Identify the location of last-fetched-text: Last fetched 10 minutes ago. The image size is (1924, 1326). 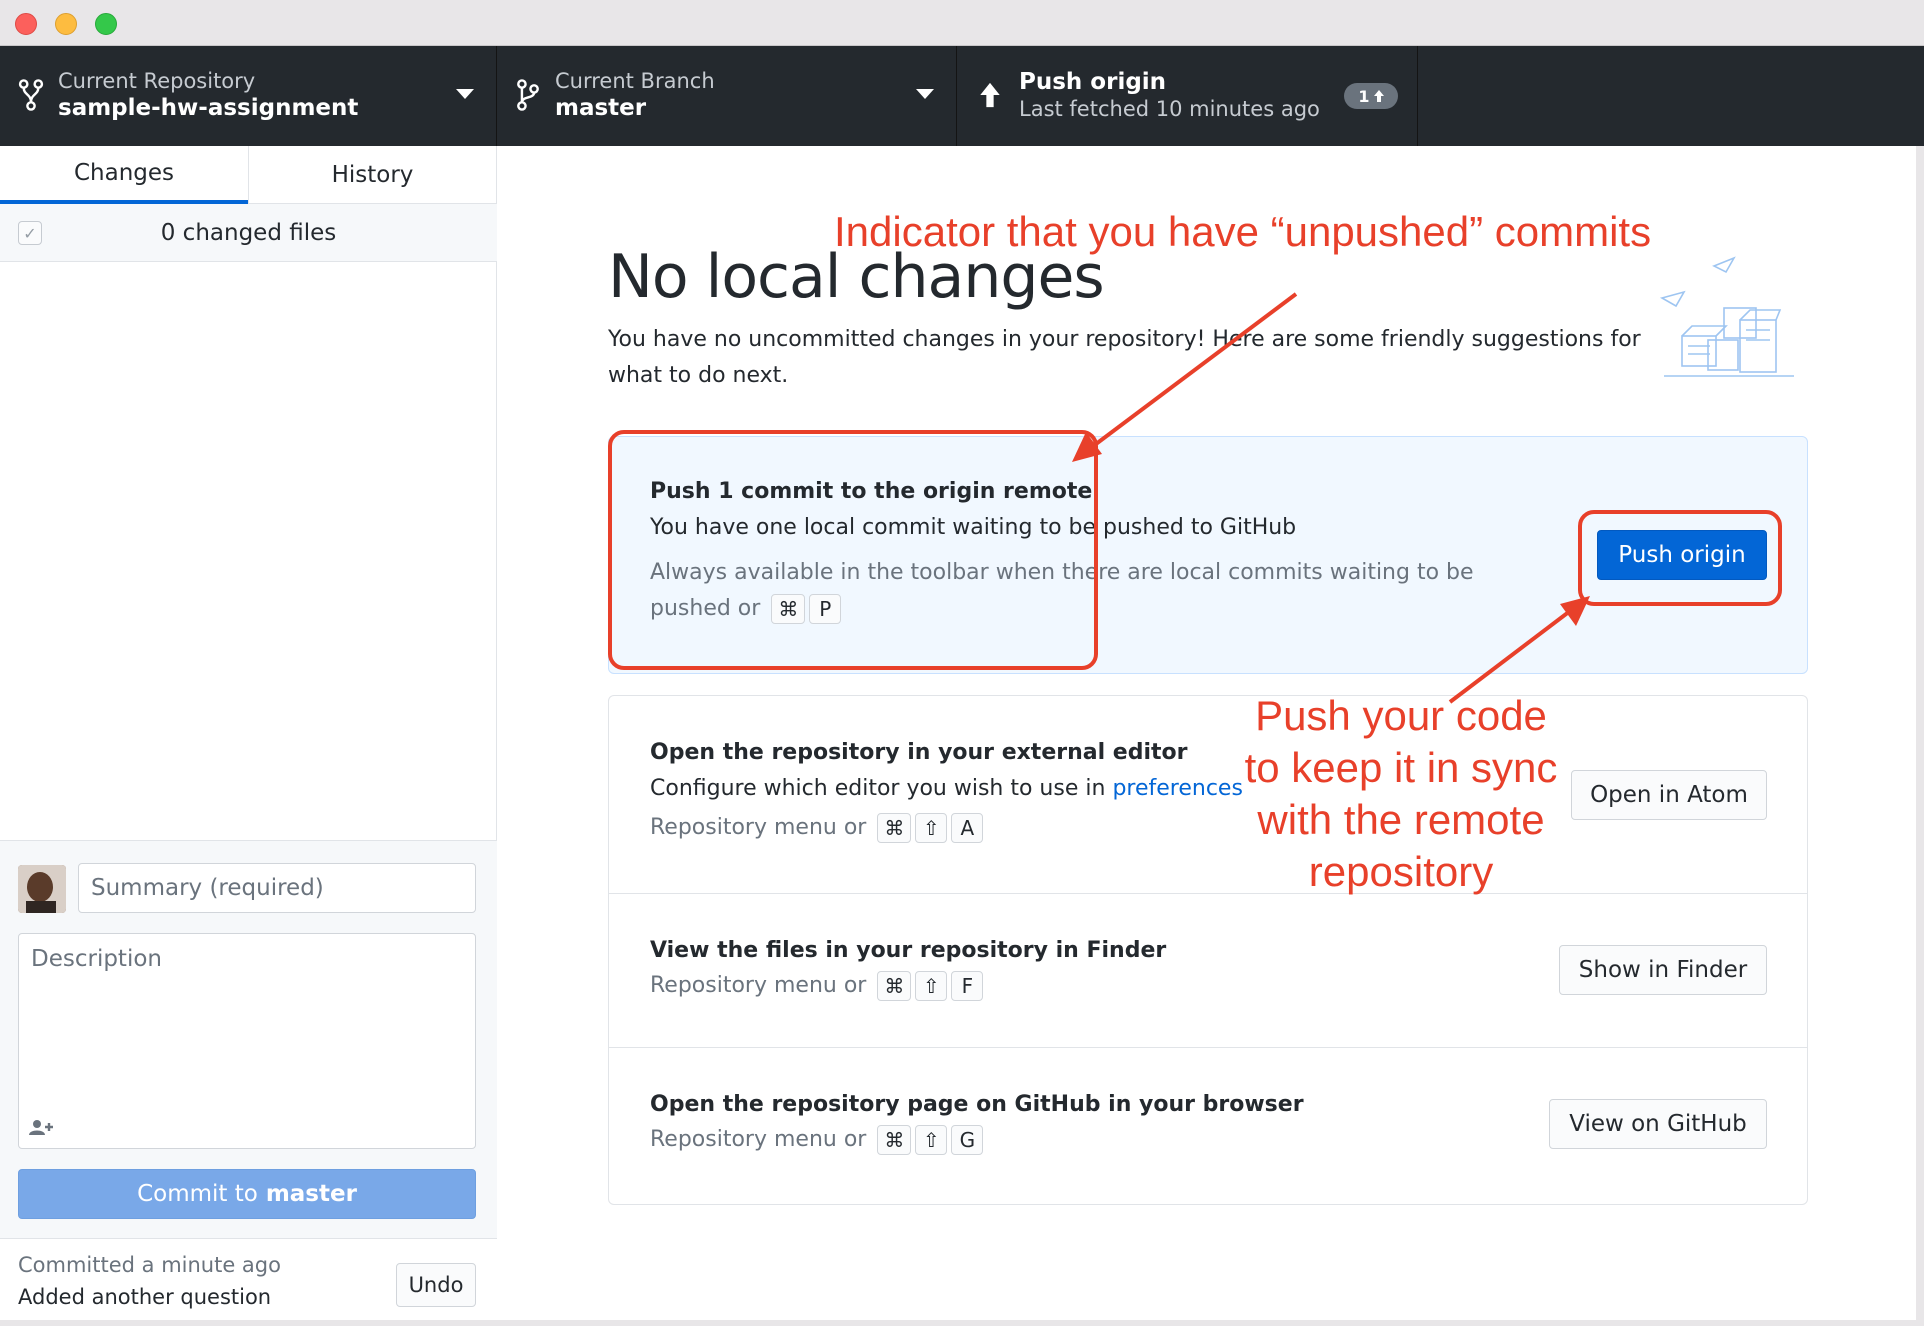
(1169, 109).